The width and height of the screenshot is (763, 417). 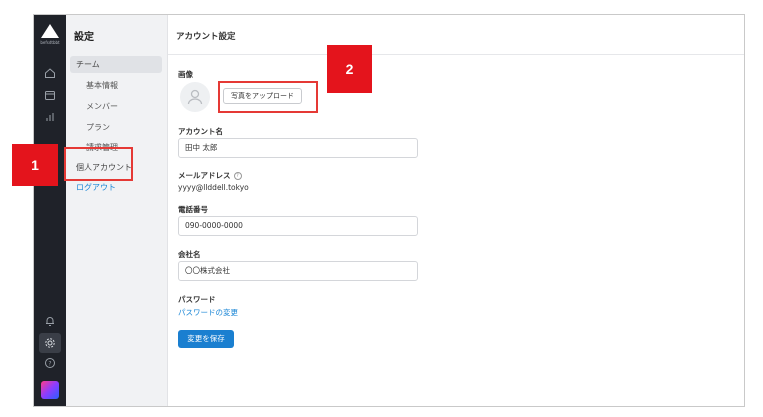 I want to click on settings-submenu: 設定 チーム 基本情報 メンバー プラン 請求管理 個人アカウント ログアウト, so click(x=117, y=210).